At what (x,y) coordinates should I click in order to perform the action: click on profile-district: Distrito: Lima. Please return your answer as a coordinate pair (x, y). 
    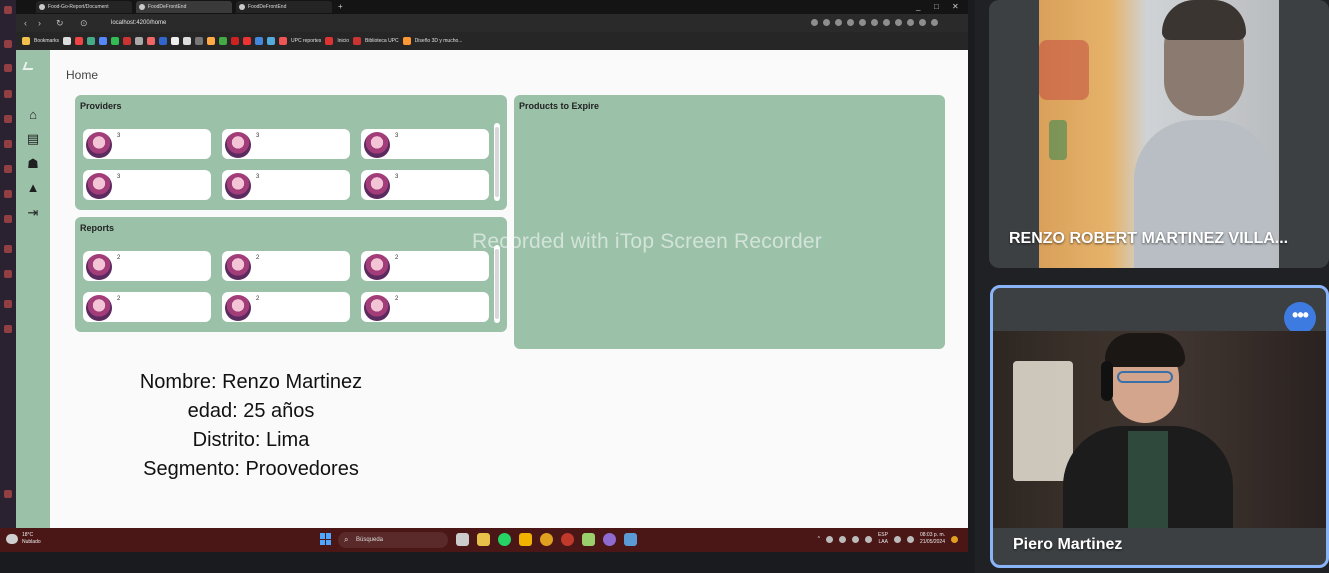
    Looking at the image, I should click on (251, 440).